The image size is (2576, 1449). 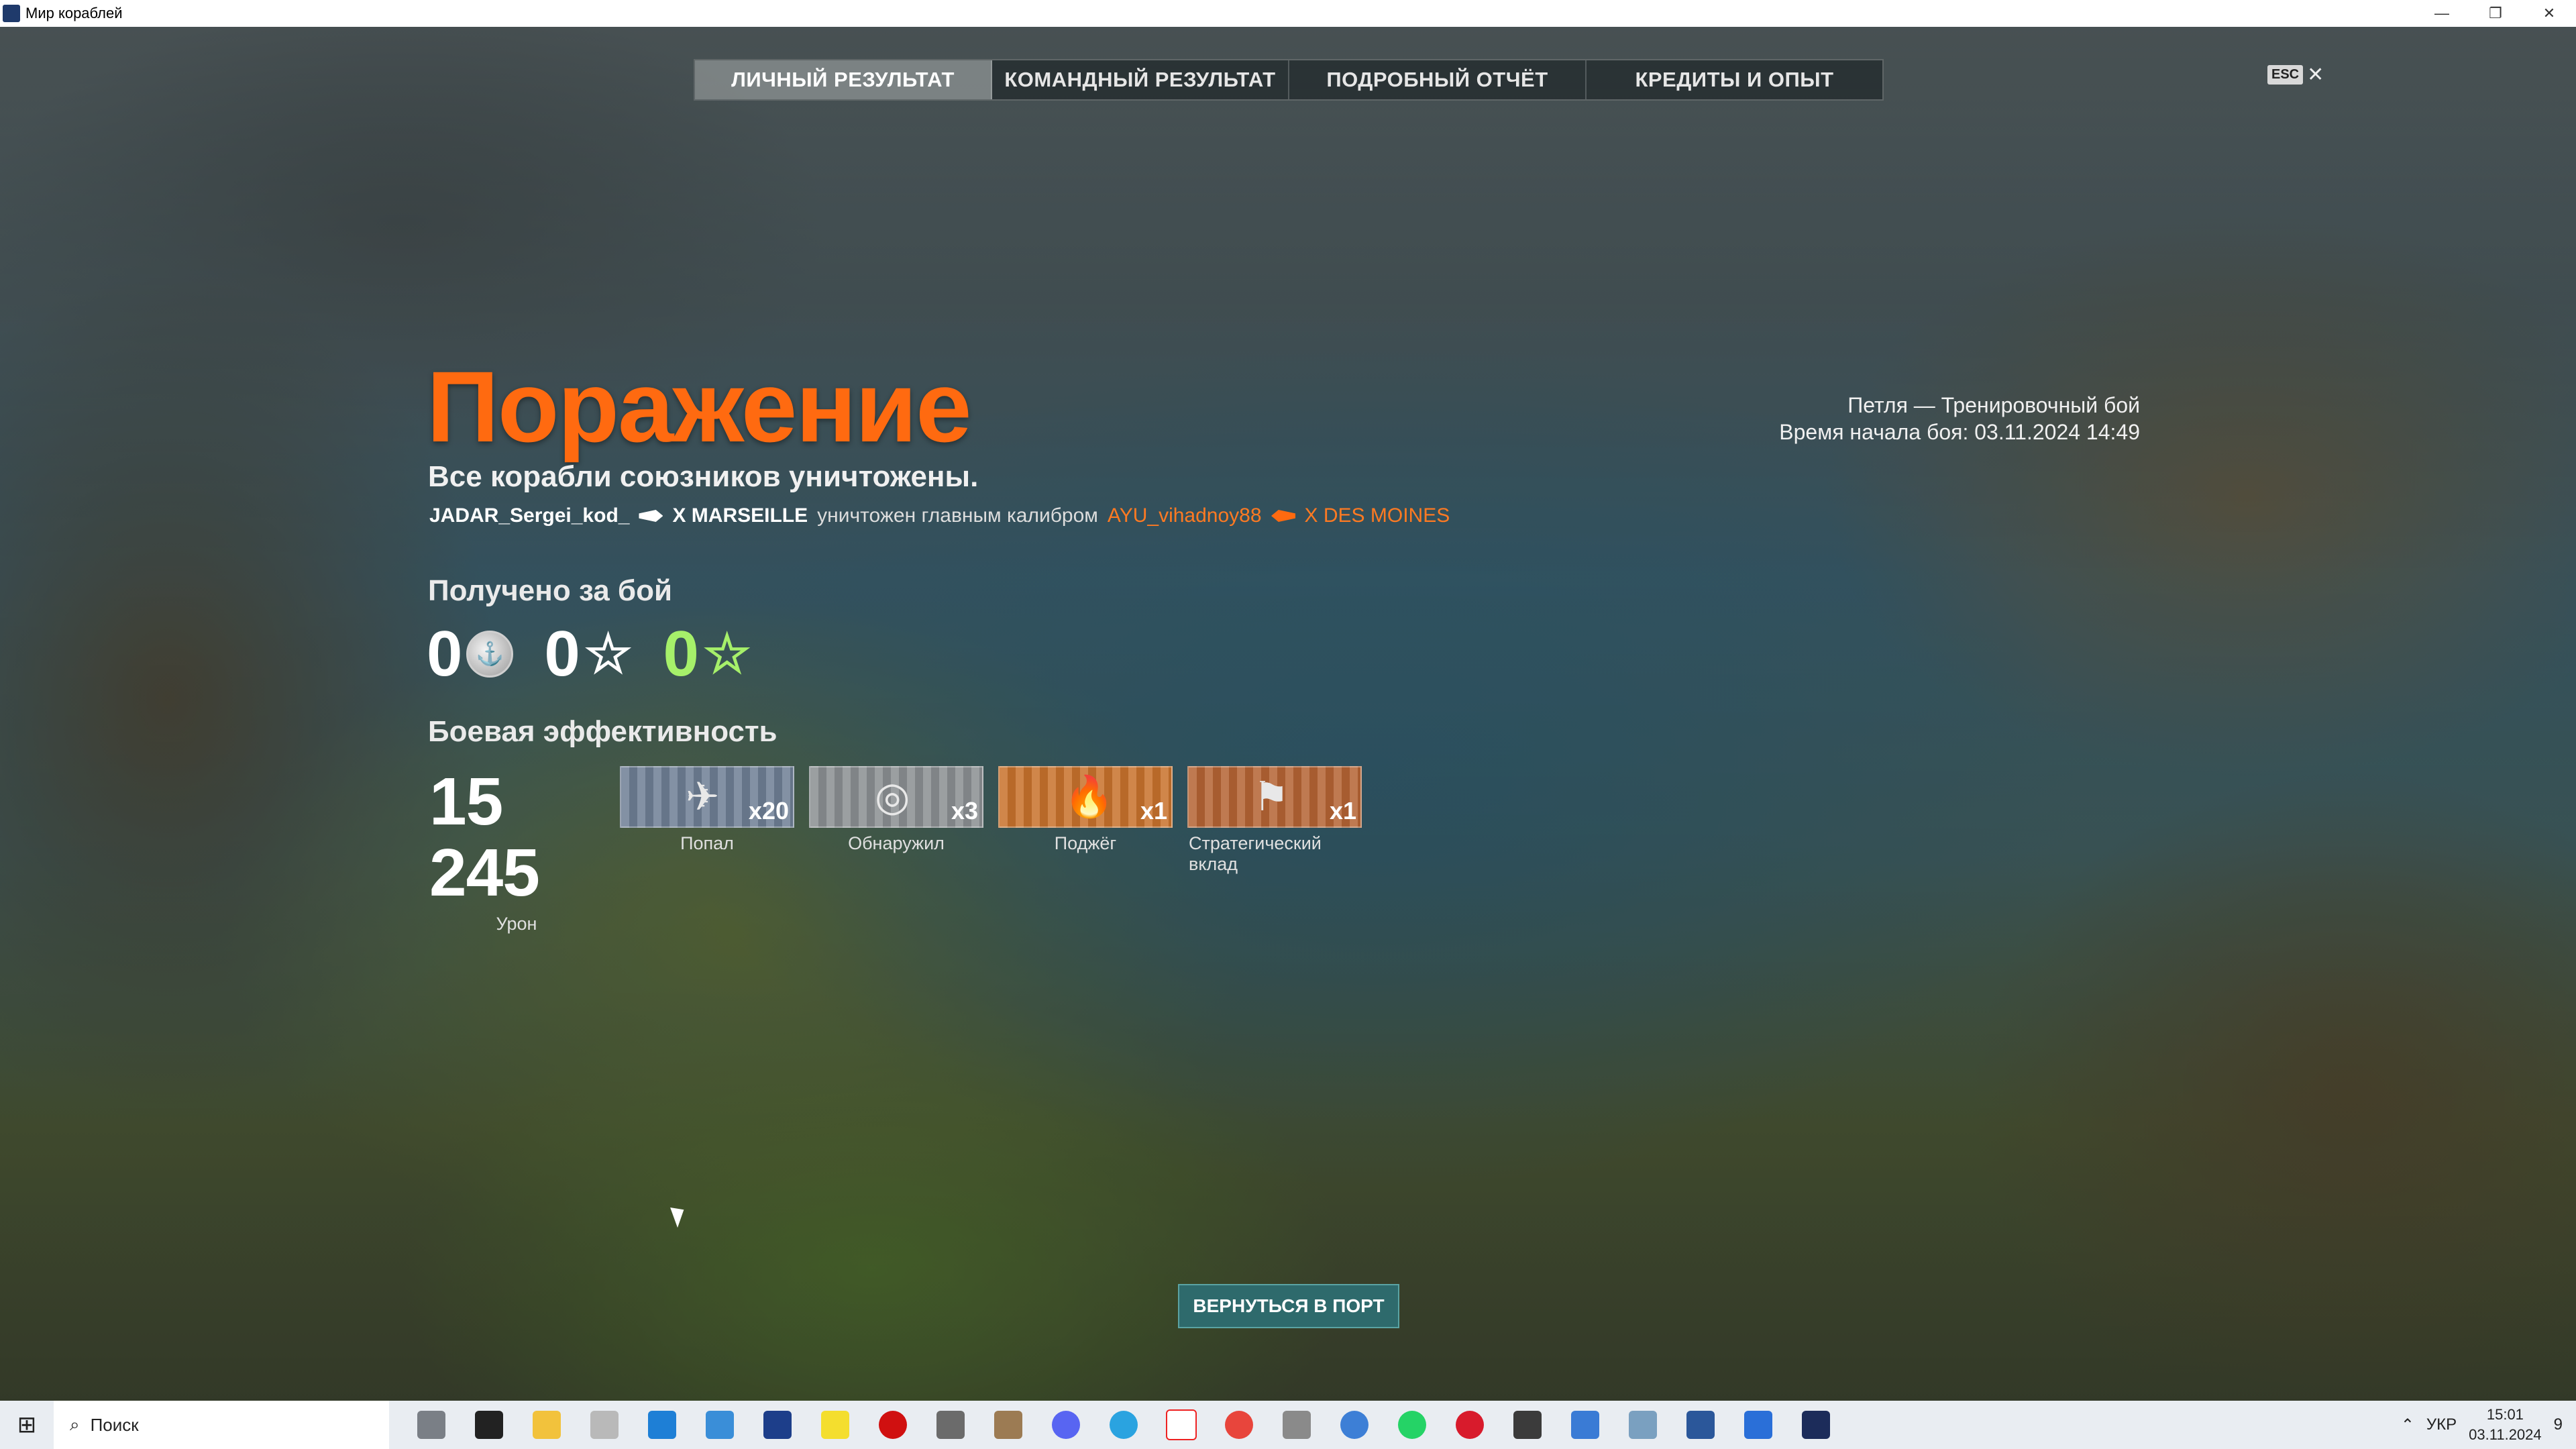 What do you see at coordinates (703, 796) in the screenshot?
I see `hit-icon: ✈` at bounding box center [703, 796].